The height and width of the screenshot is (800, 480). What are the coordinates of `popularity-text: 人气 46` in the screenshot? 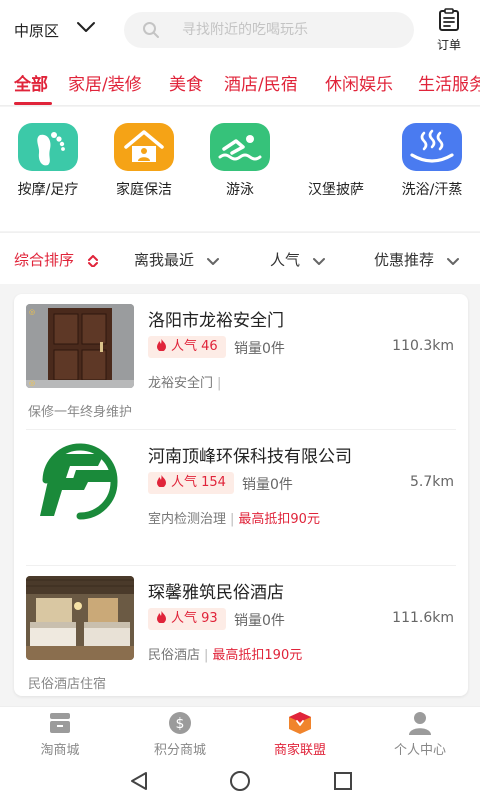 It's located at (194, 346).